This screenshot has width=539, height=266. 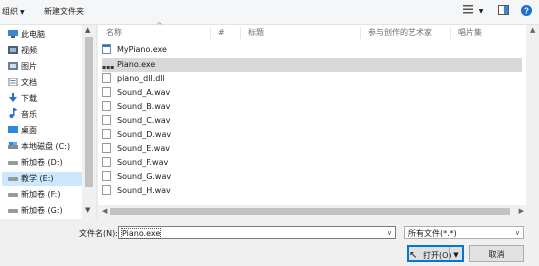 I want to click on file-row: MyPiano.exe, so click(x=312, y=50).